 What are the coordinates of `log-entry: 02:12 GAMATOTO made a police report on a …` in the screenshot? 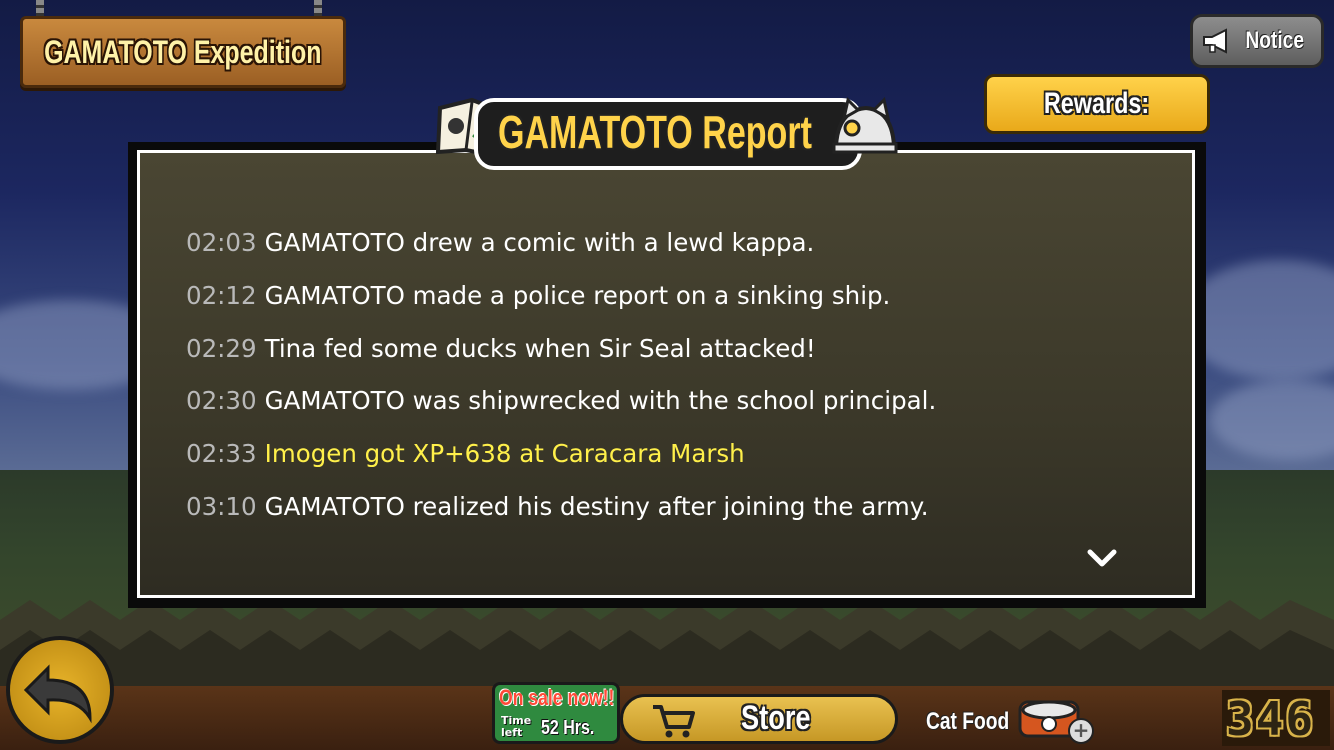 It's located at (561, 303).